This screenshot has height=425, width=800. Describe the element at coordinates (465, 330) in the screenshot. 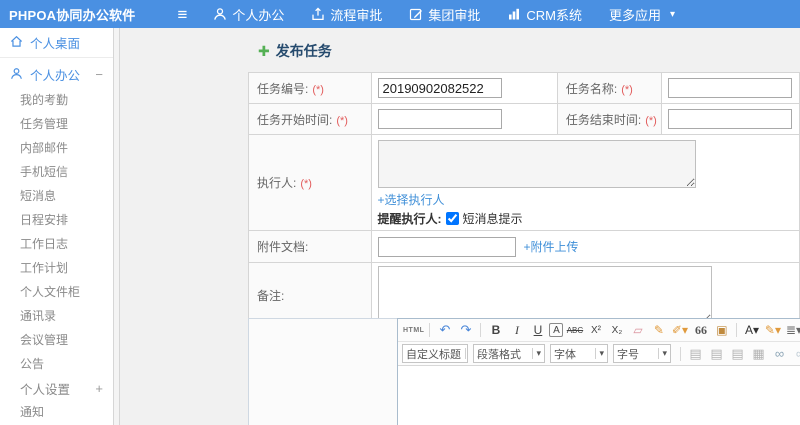

I see `redo-icon: ↷` at that location.